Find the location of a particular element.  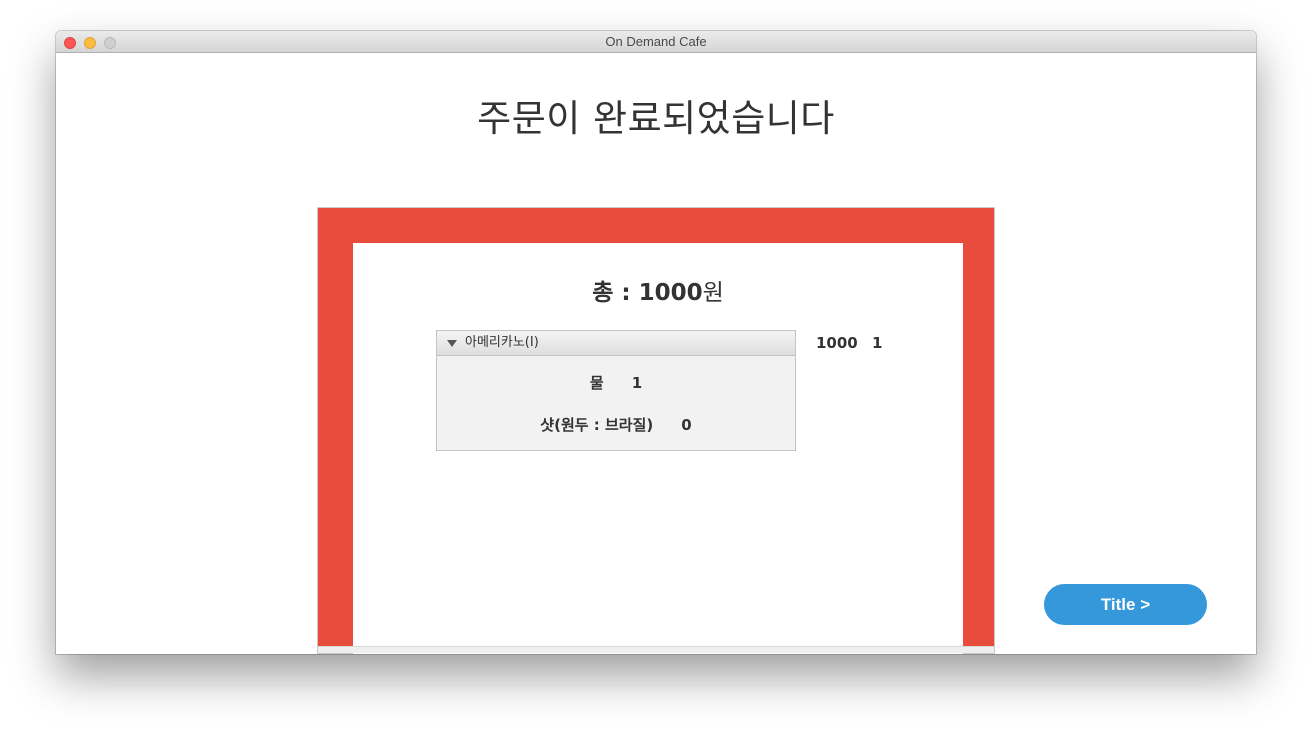

order-item-price: 1000 is located at coordinates (837, 343).